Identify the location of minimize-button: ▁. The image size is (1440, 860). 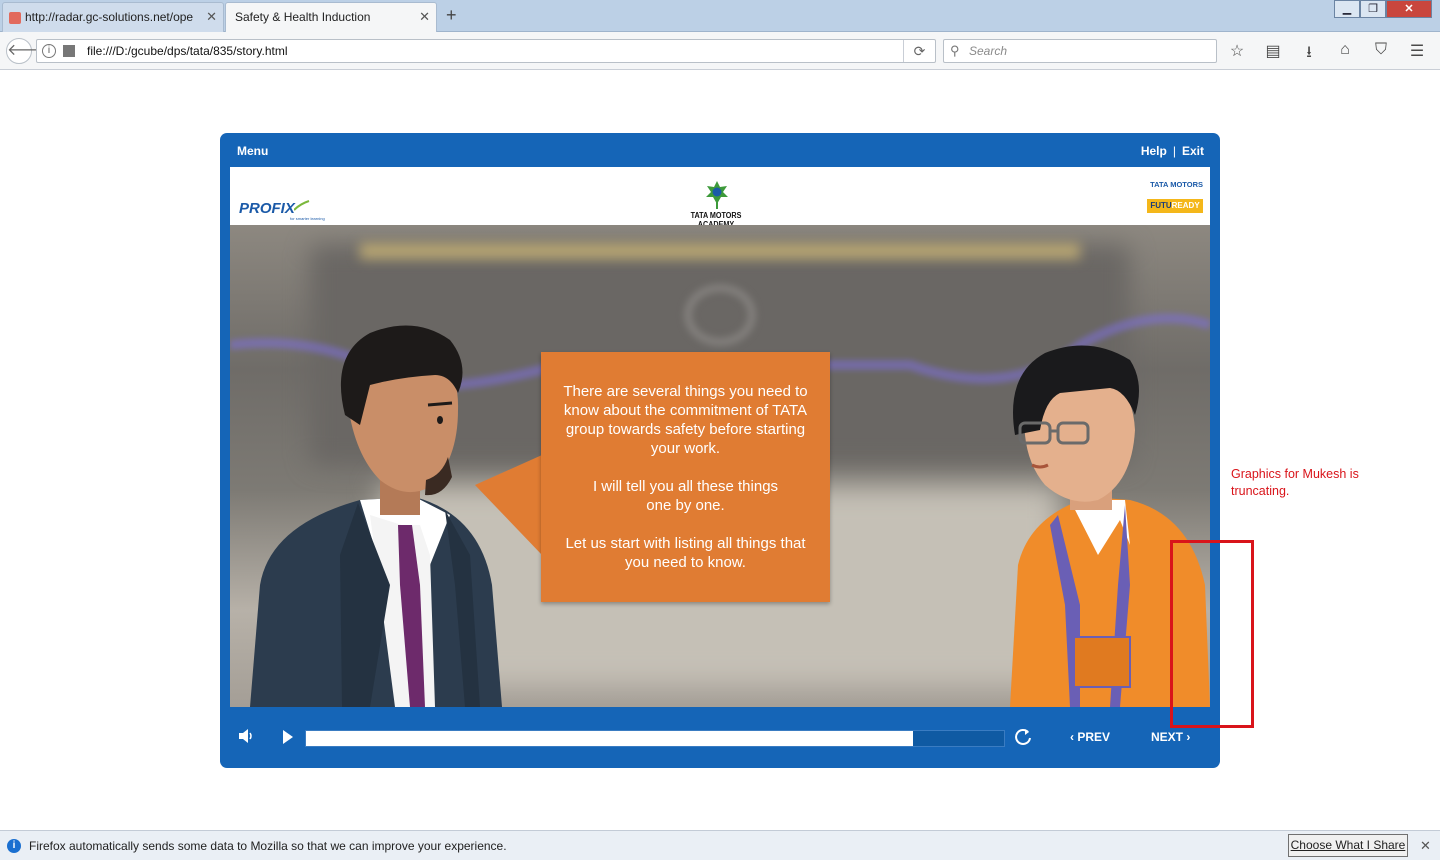
(1347, 9).